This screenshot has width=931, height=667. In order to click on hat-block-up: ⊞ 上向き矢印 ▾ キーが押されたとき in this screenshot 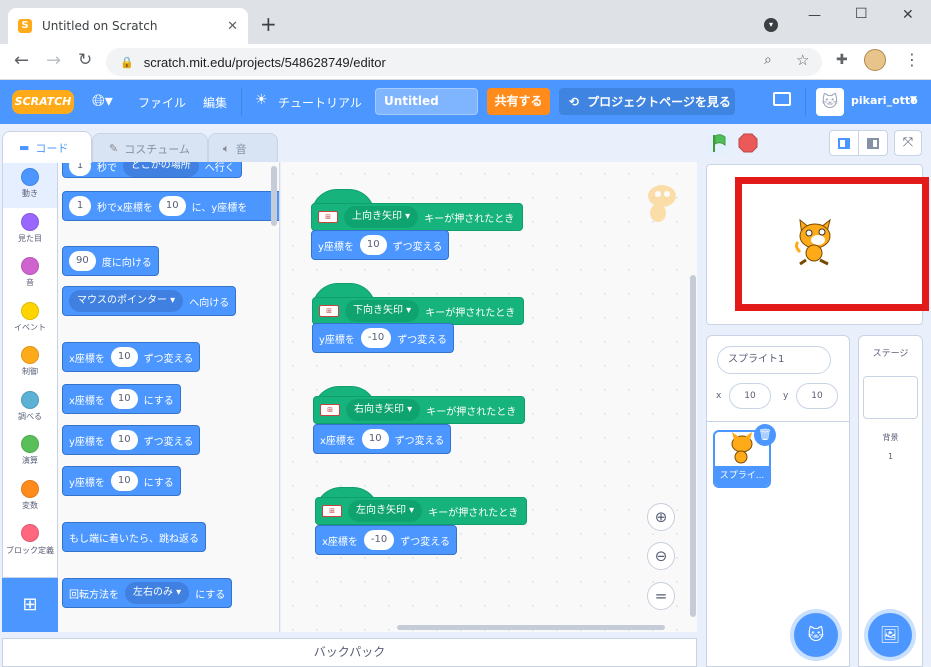, I will do `click(417, 210)`.